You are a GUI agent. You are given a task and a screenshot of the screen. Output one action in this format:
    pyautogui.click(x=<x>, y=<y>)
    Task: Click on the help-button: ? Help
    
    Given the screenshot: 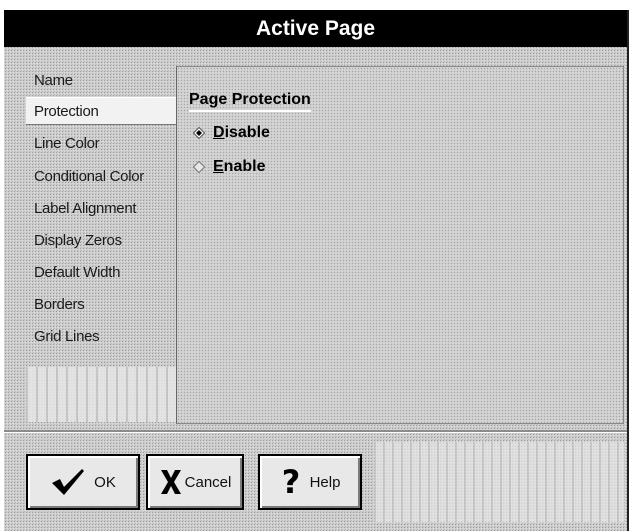 What is the action you would take?
    pyautogui.click(x=310, y=482)
    